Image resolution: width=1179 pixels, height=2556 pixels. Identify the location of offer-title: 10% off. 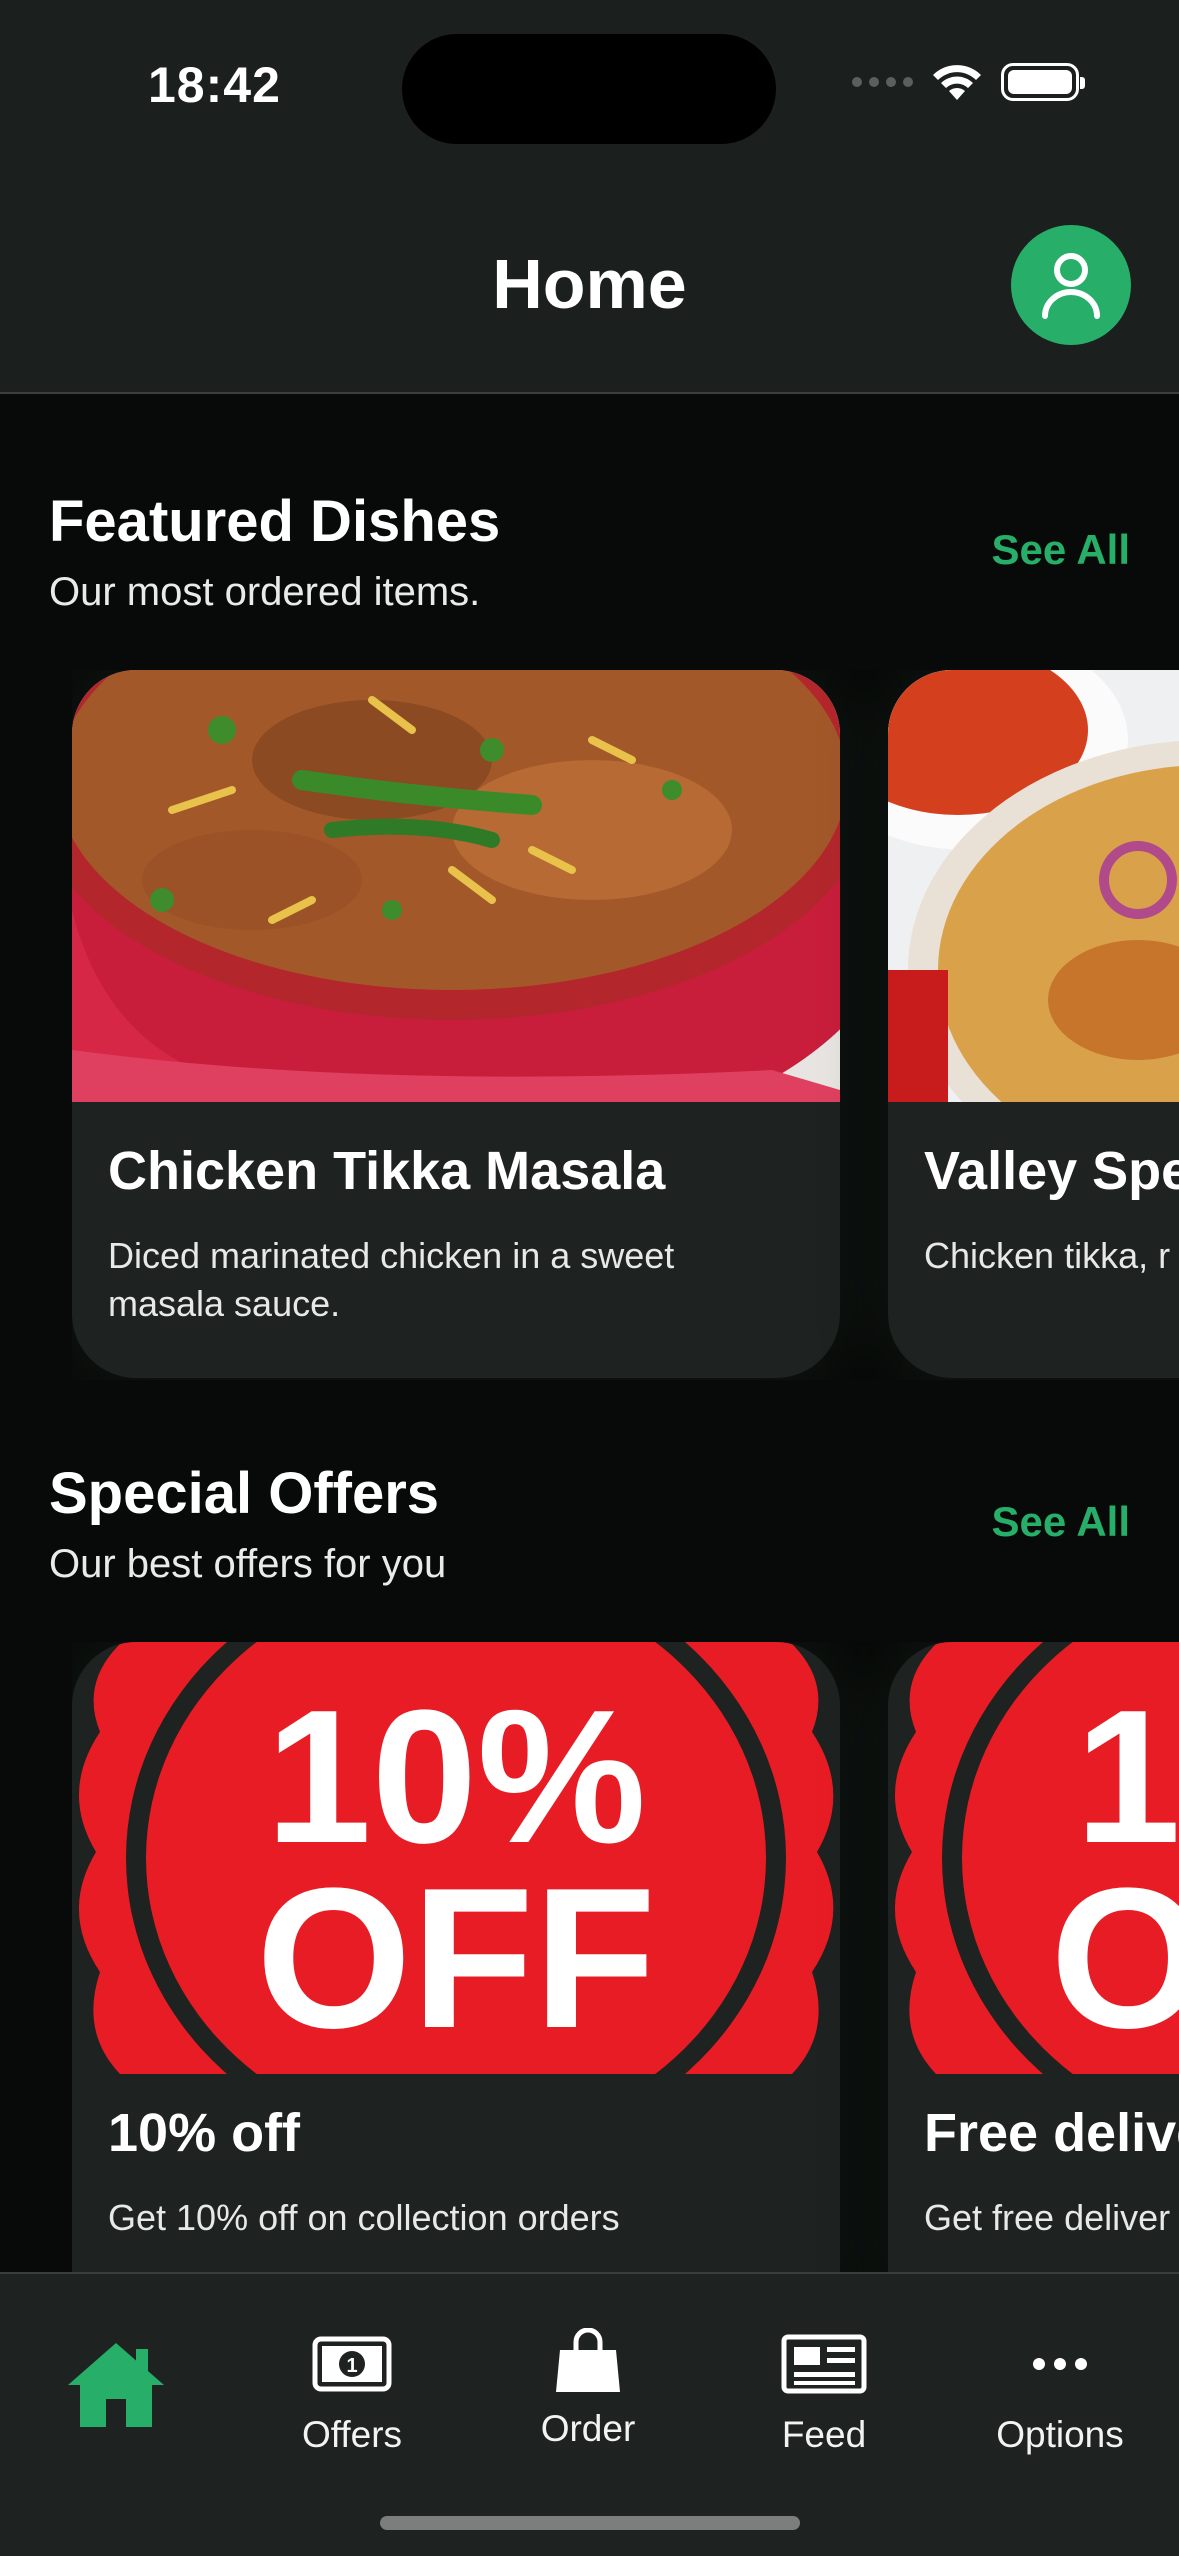
(204, 2133).